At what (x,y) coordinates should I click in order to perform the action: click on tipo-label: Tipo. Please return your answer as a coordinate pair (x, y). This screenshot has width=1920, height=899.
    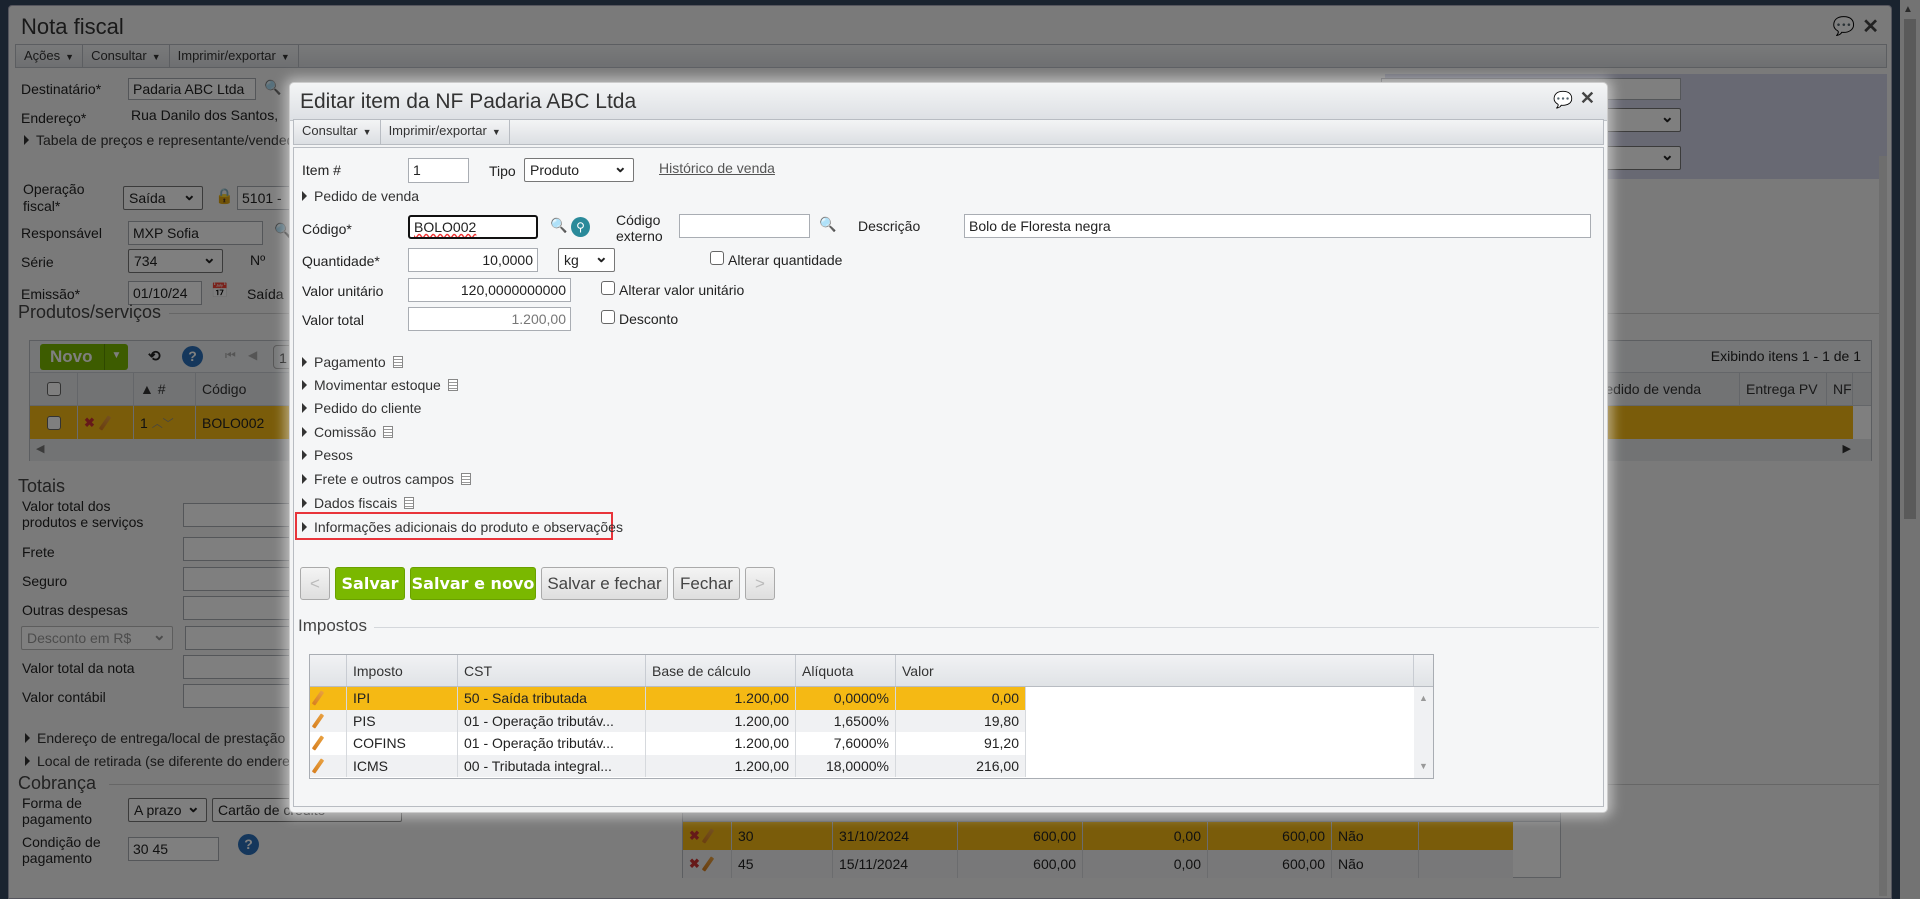
    Looking at the image, I should click on (502, 171).